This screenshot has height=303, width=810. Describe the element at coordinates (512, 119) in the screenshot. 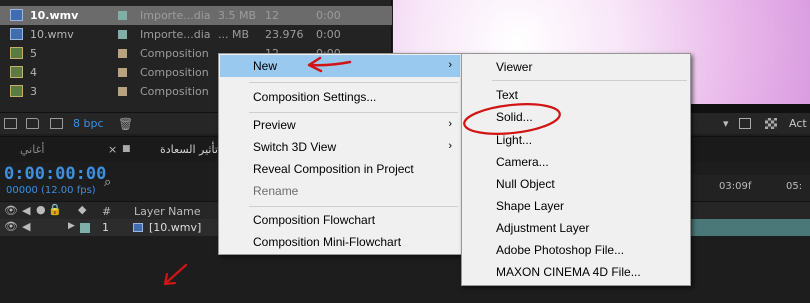

I see `red-circle-annotation` at that location.